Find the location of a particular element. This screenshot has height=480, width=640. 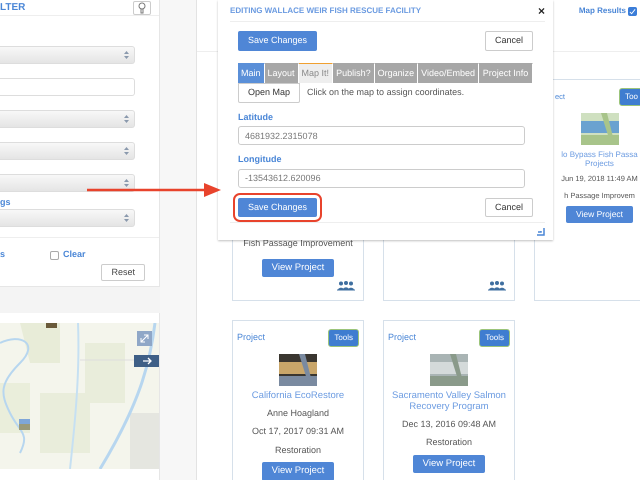

tab: Layout is located at coordinates (281, 72).